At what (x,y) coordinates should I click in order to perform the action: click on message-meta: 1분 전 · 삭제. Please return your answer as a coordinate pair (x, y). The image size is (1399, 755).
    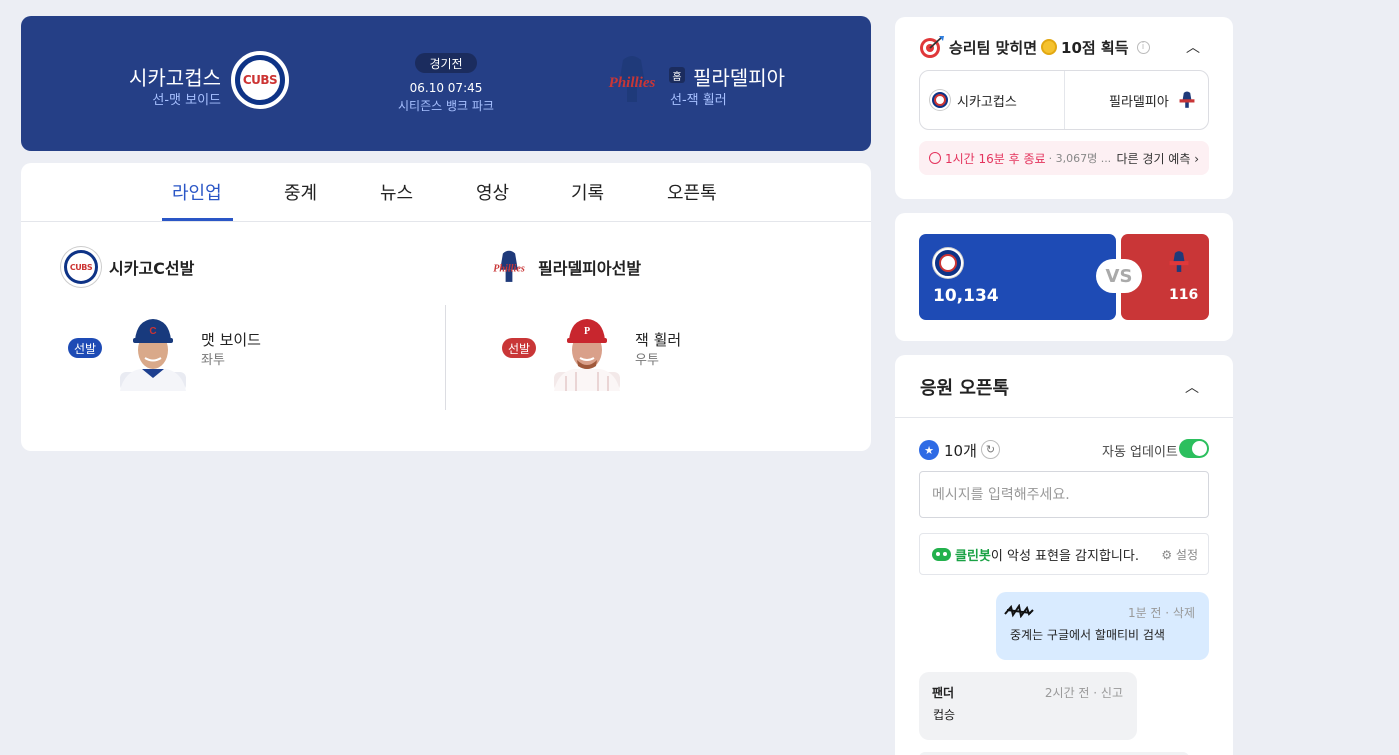
    Looking at the image, I should click on (1161, 613).